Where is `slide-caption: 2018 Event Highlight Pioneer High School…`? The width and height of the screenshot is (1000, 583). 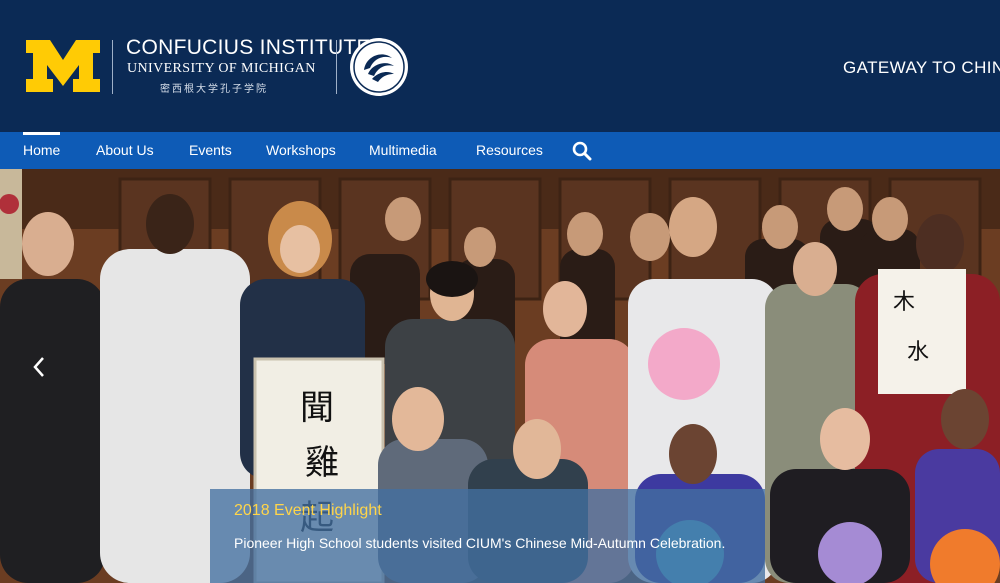
slide-caption: 2018 Event Highlight Pioneer High School… is located at coordinates (487, 536).